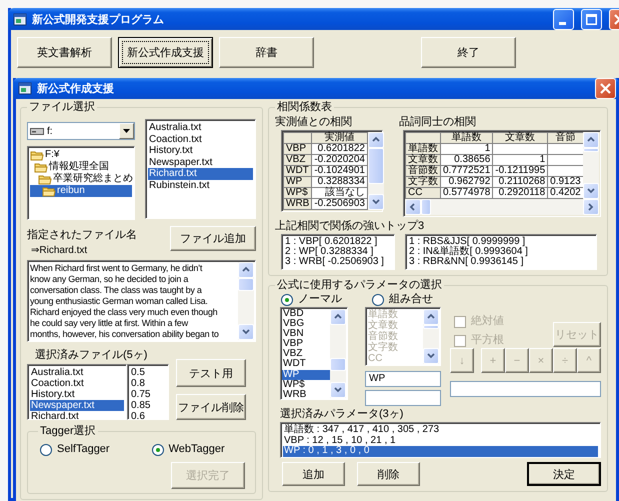 The image size is (619, 501). I want to click on preview-text: When Richard first went to Germany, he didn’t know any German, so he decided to join a conversation class. The class was taught by a young enthusiastic German woman called Lisa. Richard enjoyed the class very much even though he could say very little at first. Within a few months, however, his conversation ability began to, so click(124, 301).